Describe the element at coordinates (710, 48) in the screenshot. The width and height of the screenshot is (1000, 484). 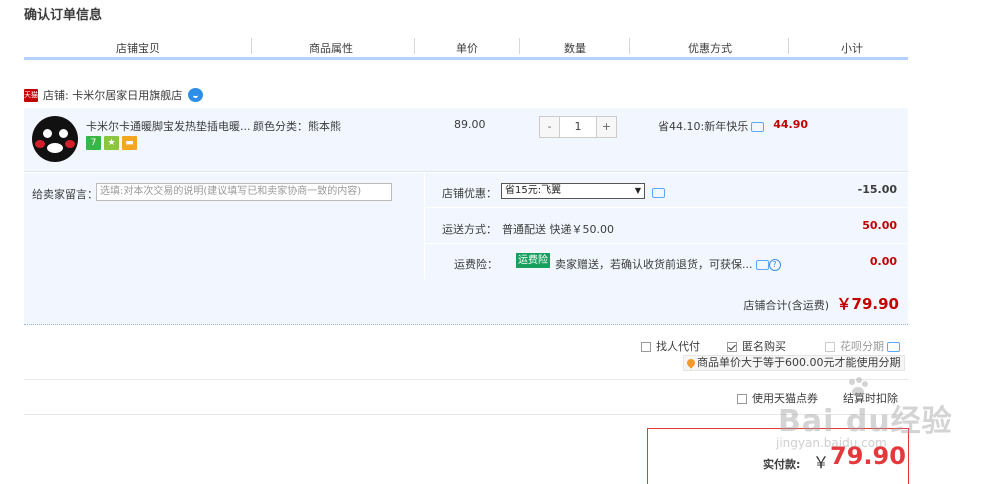
I see `column-header: 优惠方式` at that location.